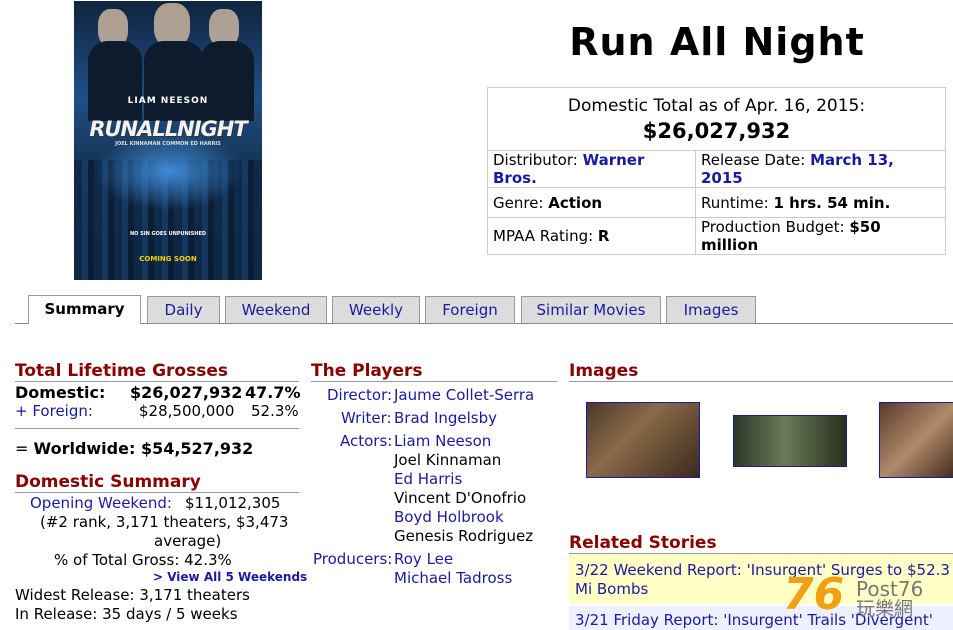 This screenshot has width=953, height=630. What do you see at coordinates (143, 560) in the screenshot?
I see `pct-total-gross: % of Total Gross: 42.3%` at bounding box center [143, 560].